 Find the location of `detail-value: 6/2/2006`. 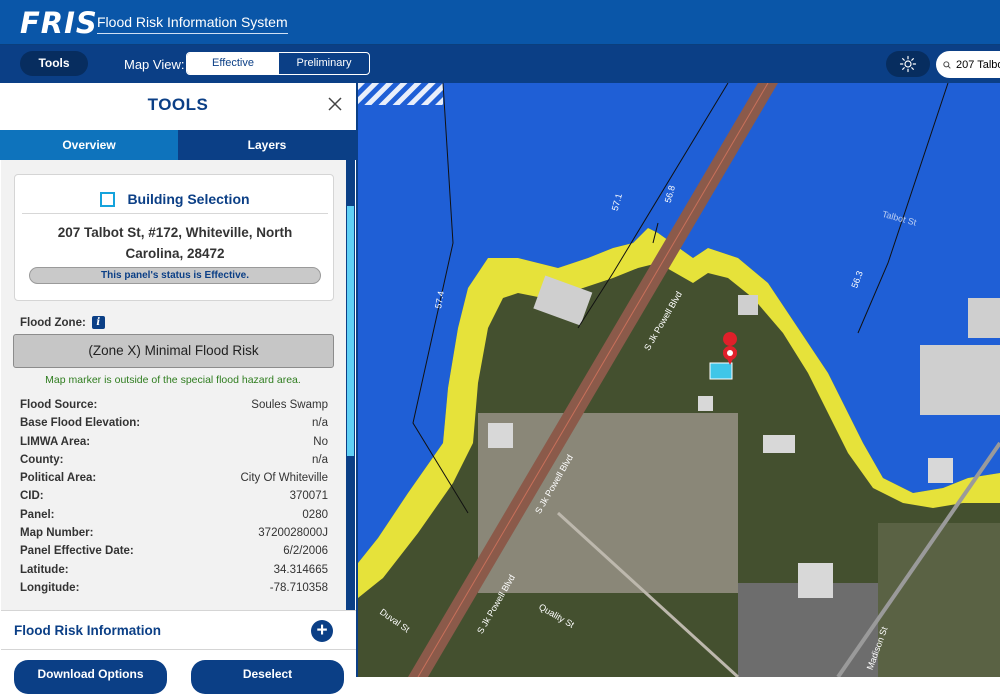

detail-value: 6/2/2006 is located at coordinates (305, 551).